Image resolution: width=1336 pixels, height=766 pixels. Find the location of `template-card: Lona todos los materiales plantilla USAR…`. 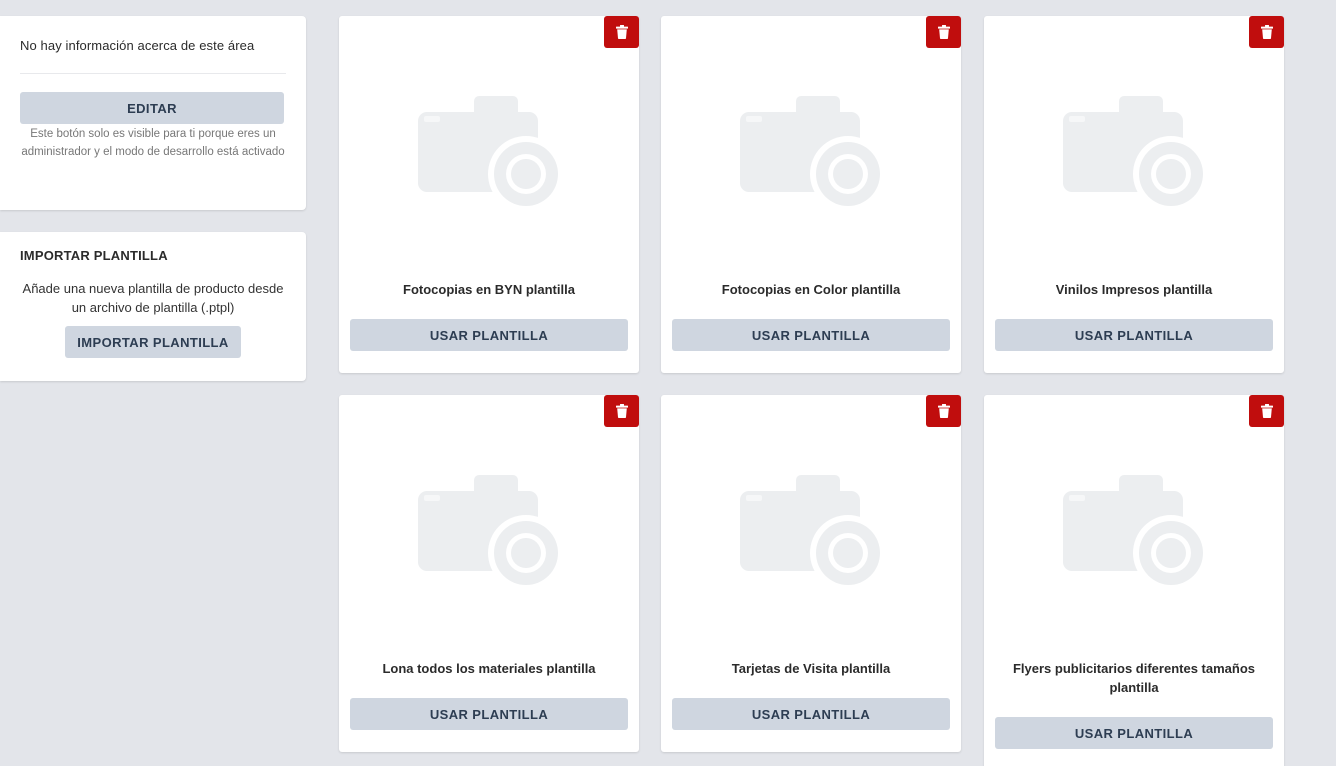

template-card: Lona todos los materiales plantilla USAR… is located at coordinates (489, 573).